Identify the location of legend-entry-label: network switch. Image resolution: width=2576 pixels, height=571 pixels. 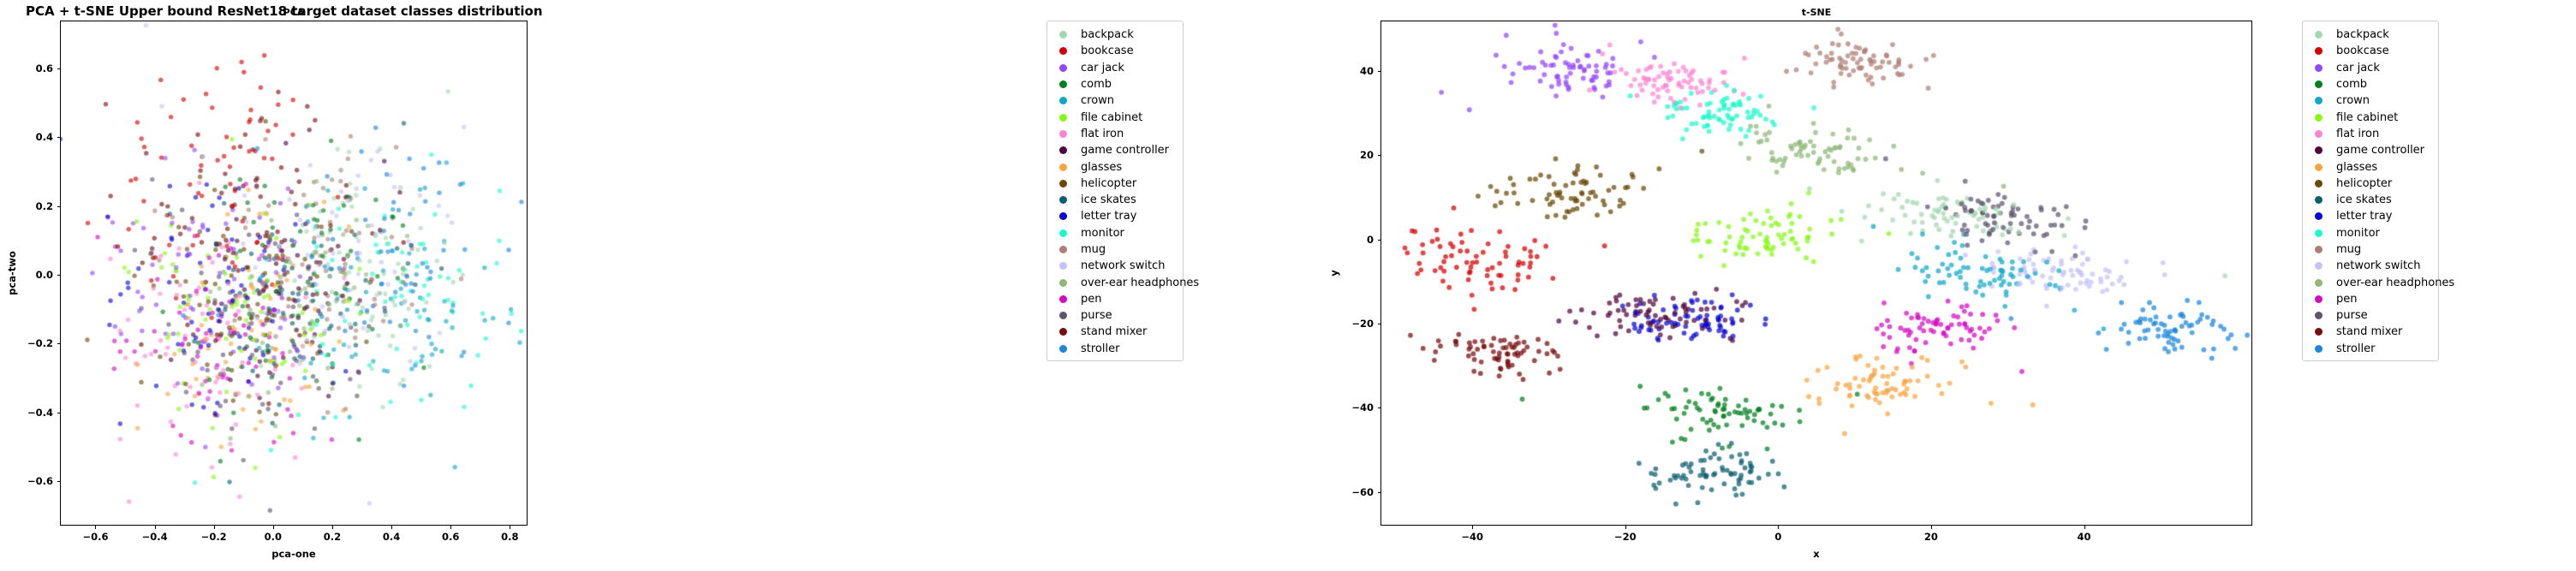
(1123, 266).